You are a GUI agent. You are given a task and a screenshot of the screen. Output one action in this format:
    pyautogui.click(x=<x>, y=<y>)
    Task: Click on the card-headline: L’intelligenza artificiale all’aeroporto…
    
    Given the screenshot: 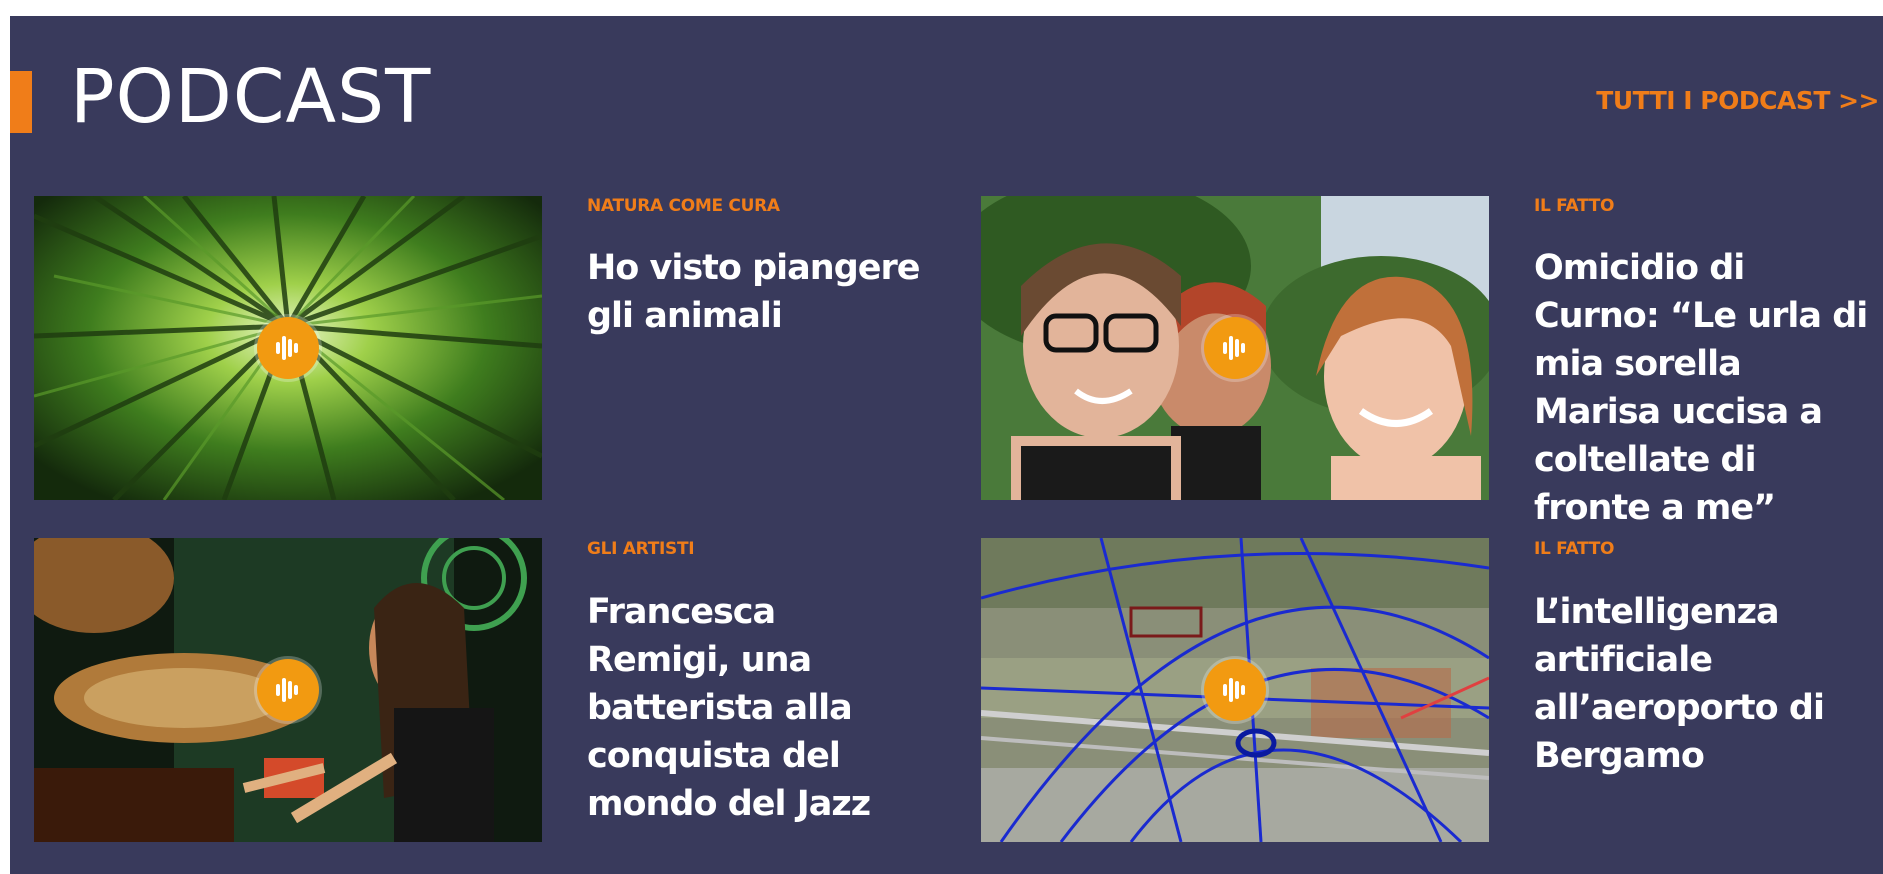 What is the action you would take?
    pyautogui.click(x=1704, y=684)
    